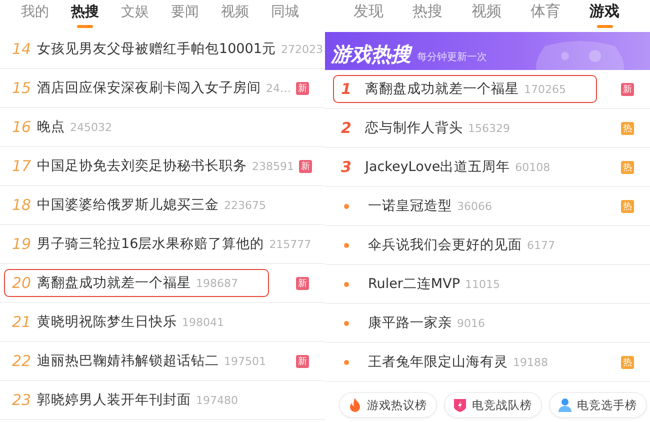 The height and width of the screenshot is (422, 650). I want to click on heat-count: 60108, so click(532, 167).